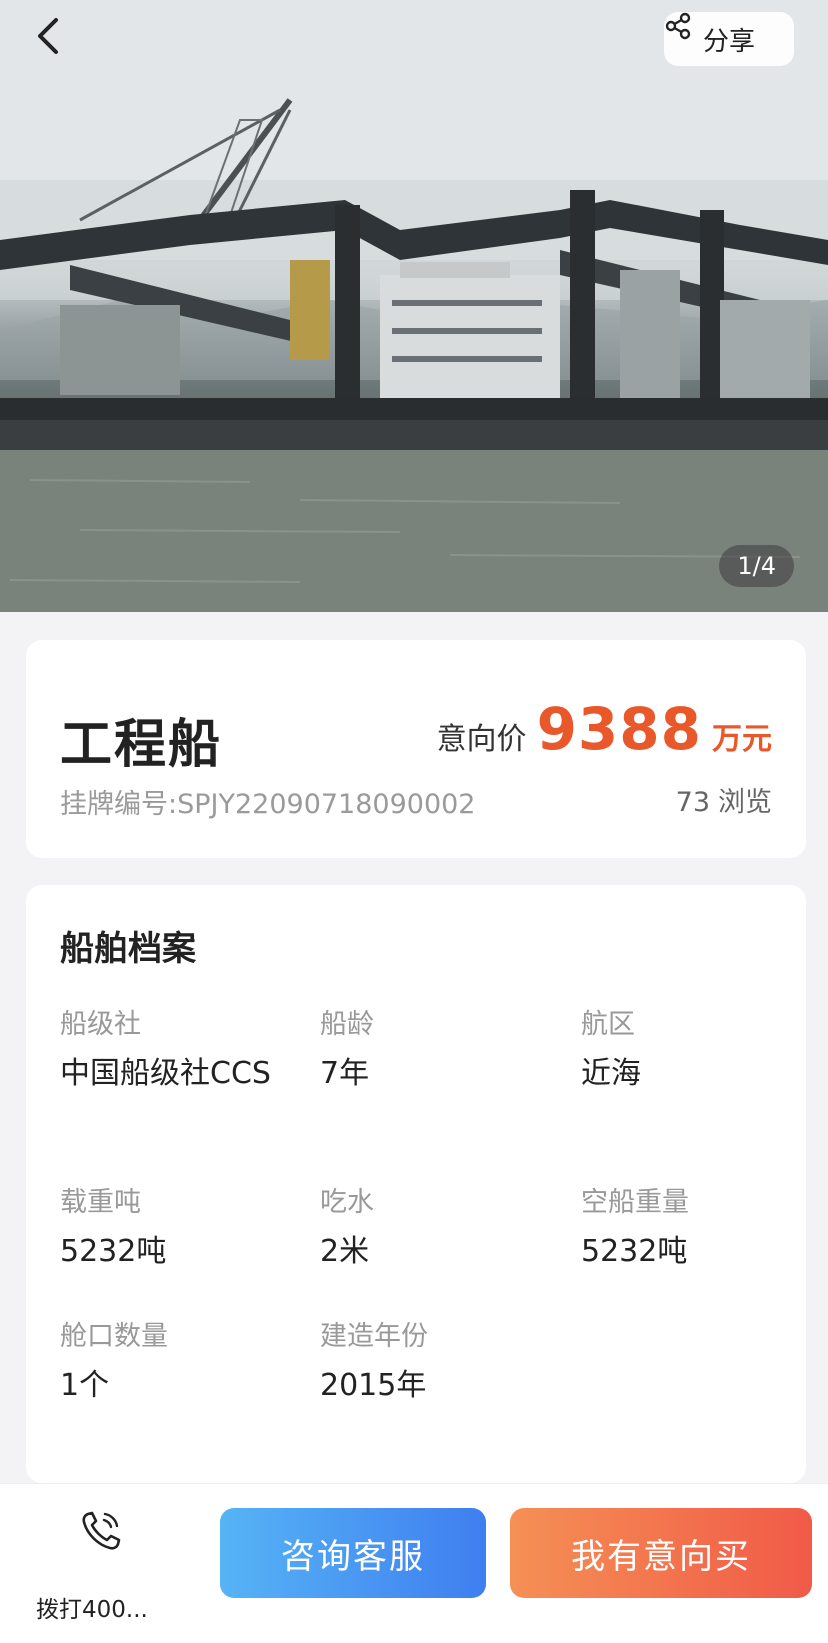 The height and width of the screenshot is (1643, 828). What do you see at coordinates (180, 1229) in the screenshot?
I see `spec-deadweight: 载重吨 5232吨` at bounding box center [180, 1229].